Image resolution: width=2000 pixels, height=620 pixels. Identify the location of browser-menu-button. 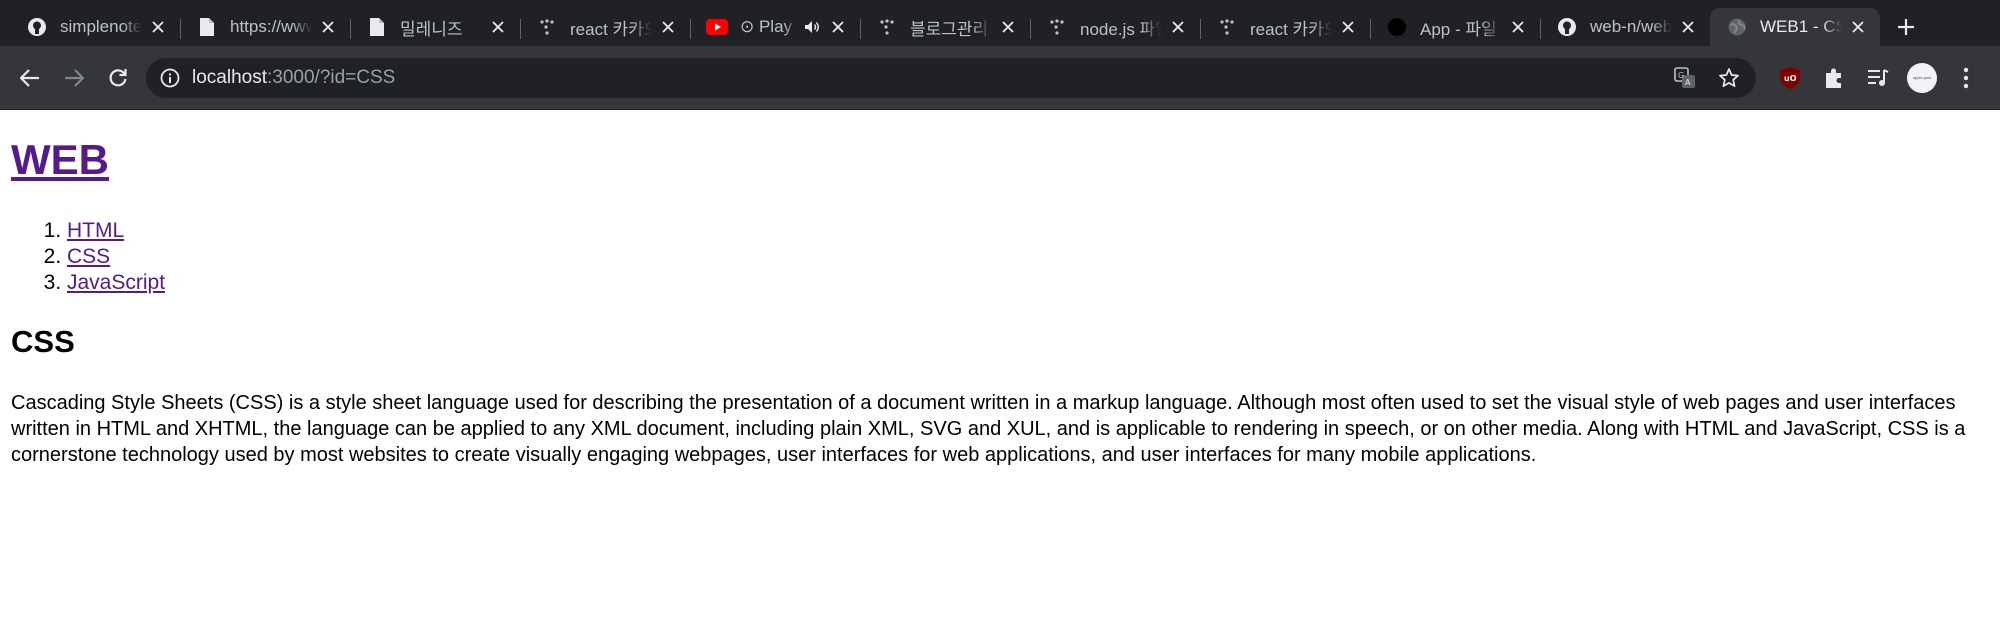
(1966, 78).